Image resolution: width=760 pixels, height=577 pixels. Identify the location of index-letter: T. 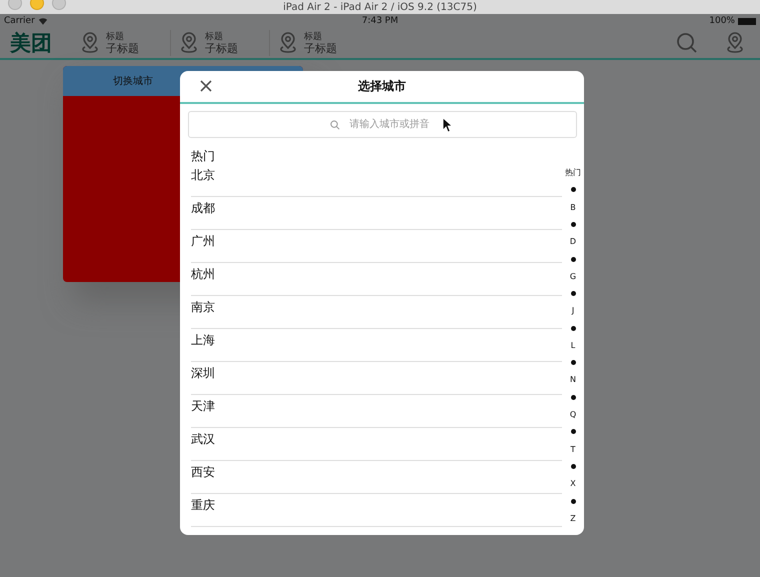
(573, 449).